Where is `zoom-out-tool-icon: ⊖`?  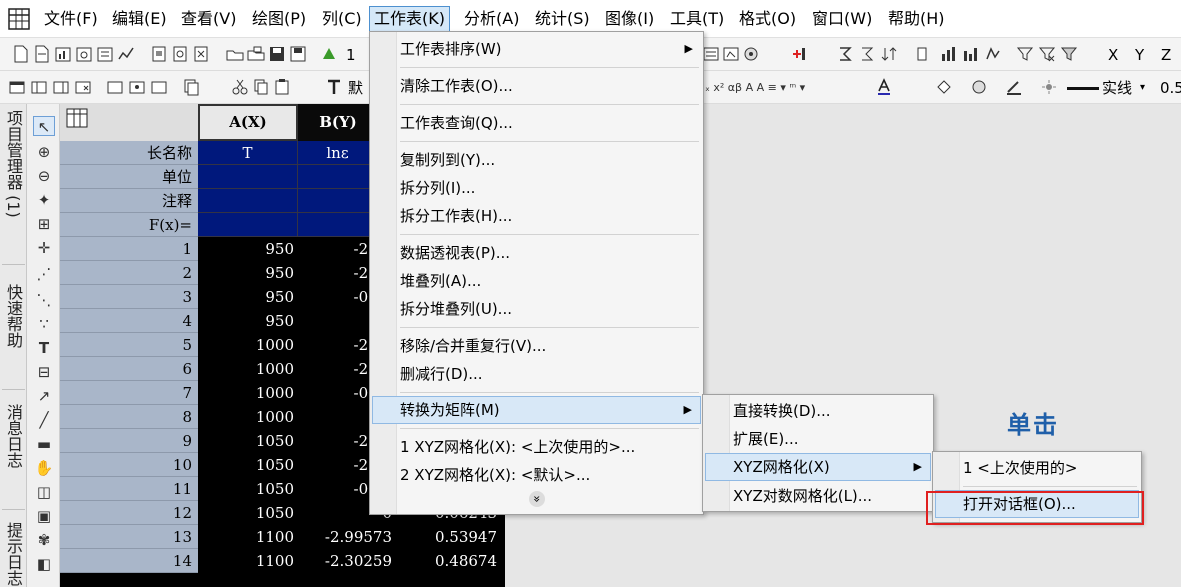 zoom-out-tool-icon: ⊖ is located at coordinates (44, 176).